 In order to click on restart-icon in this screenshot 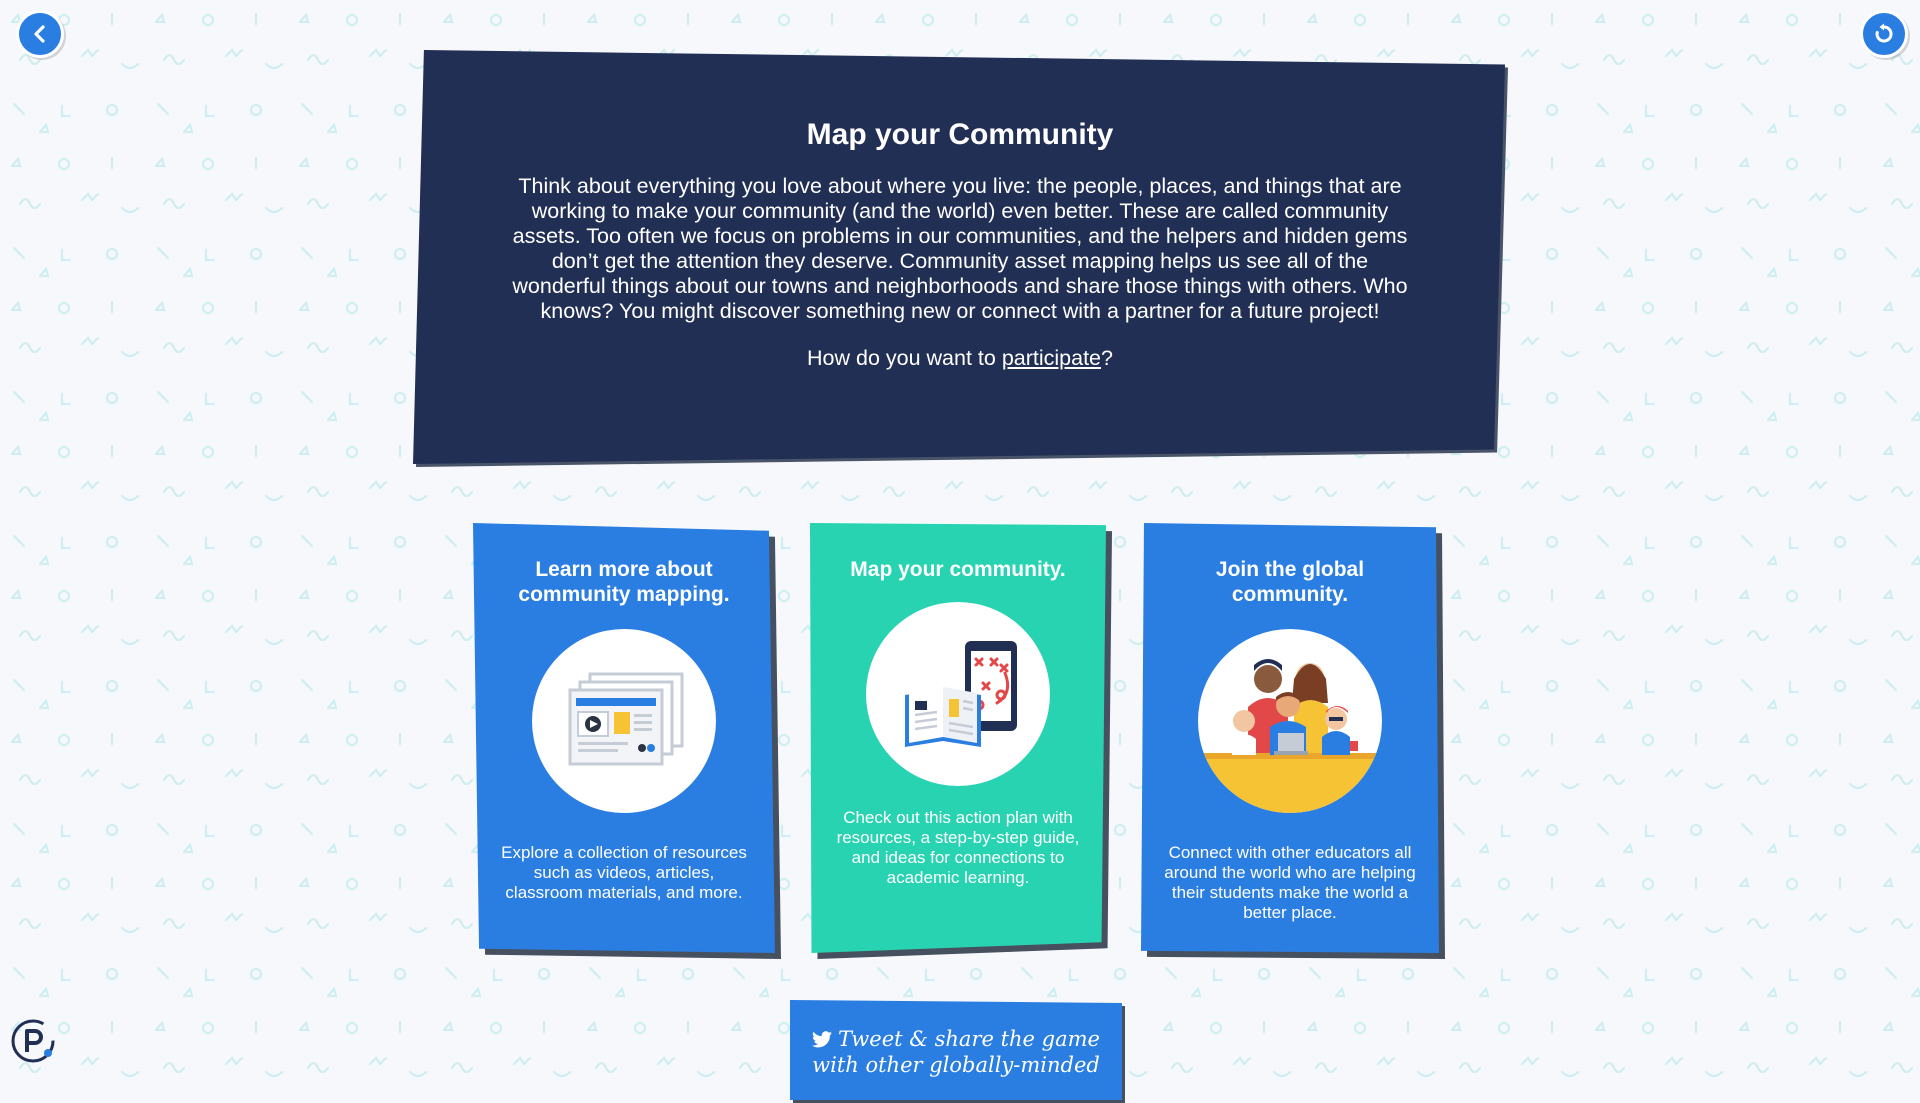, I will do `click(1884, 33)`.